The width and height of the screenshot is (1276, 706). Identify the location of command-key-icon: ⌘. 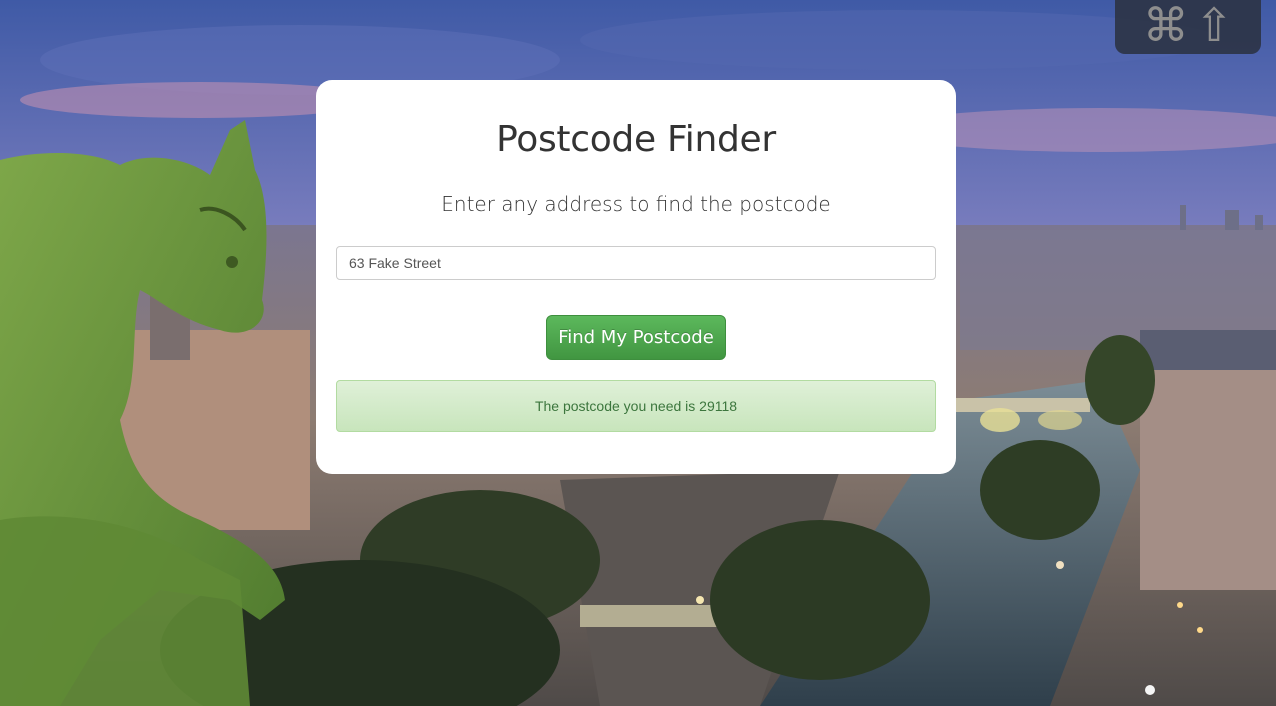
(1165, 26).